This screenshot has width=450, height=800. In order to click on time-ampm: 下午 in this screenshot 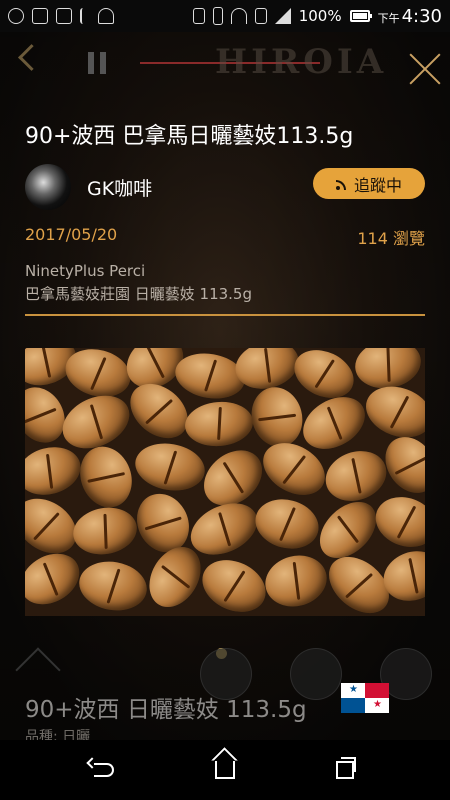, I will do `click(388, 18)`.